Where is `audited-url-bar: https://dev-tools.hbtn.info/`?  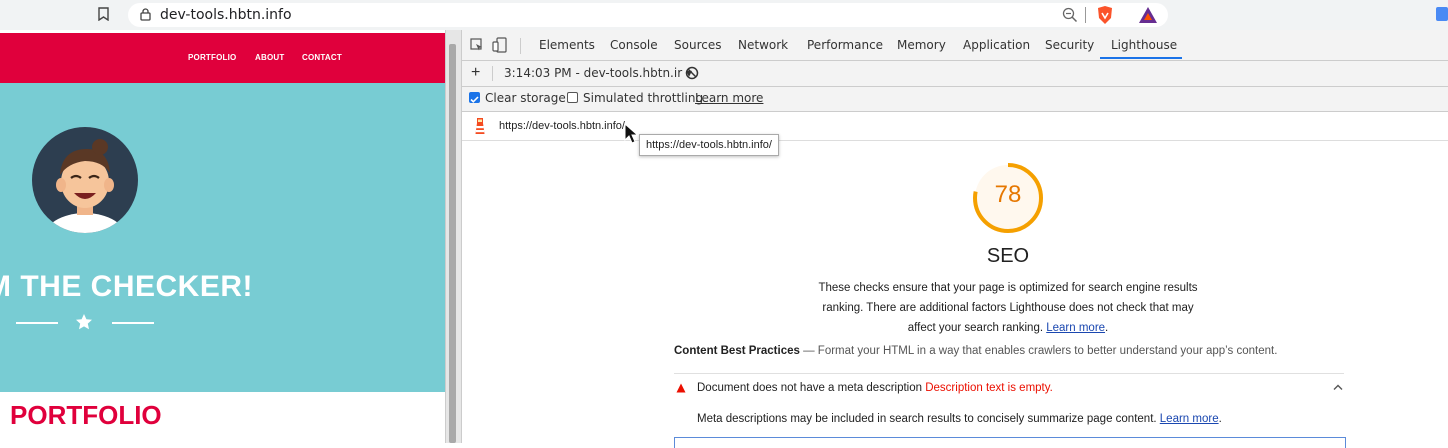 audited-url-bar: https://dev-tools.hbtn.info/ is located at coordinates (955, 126).